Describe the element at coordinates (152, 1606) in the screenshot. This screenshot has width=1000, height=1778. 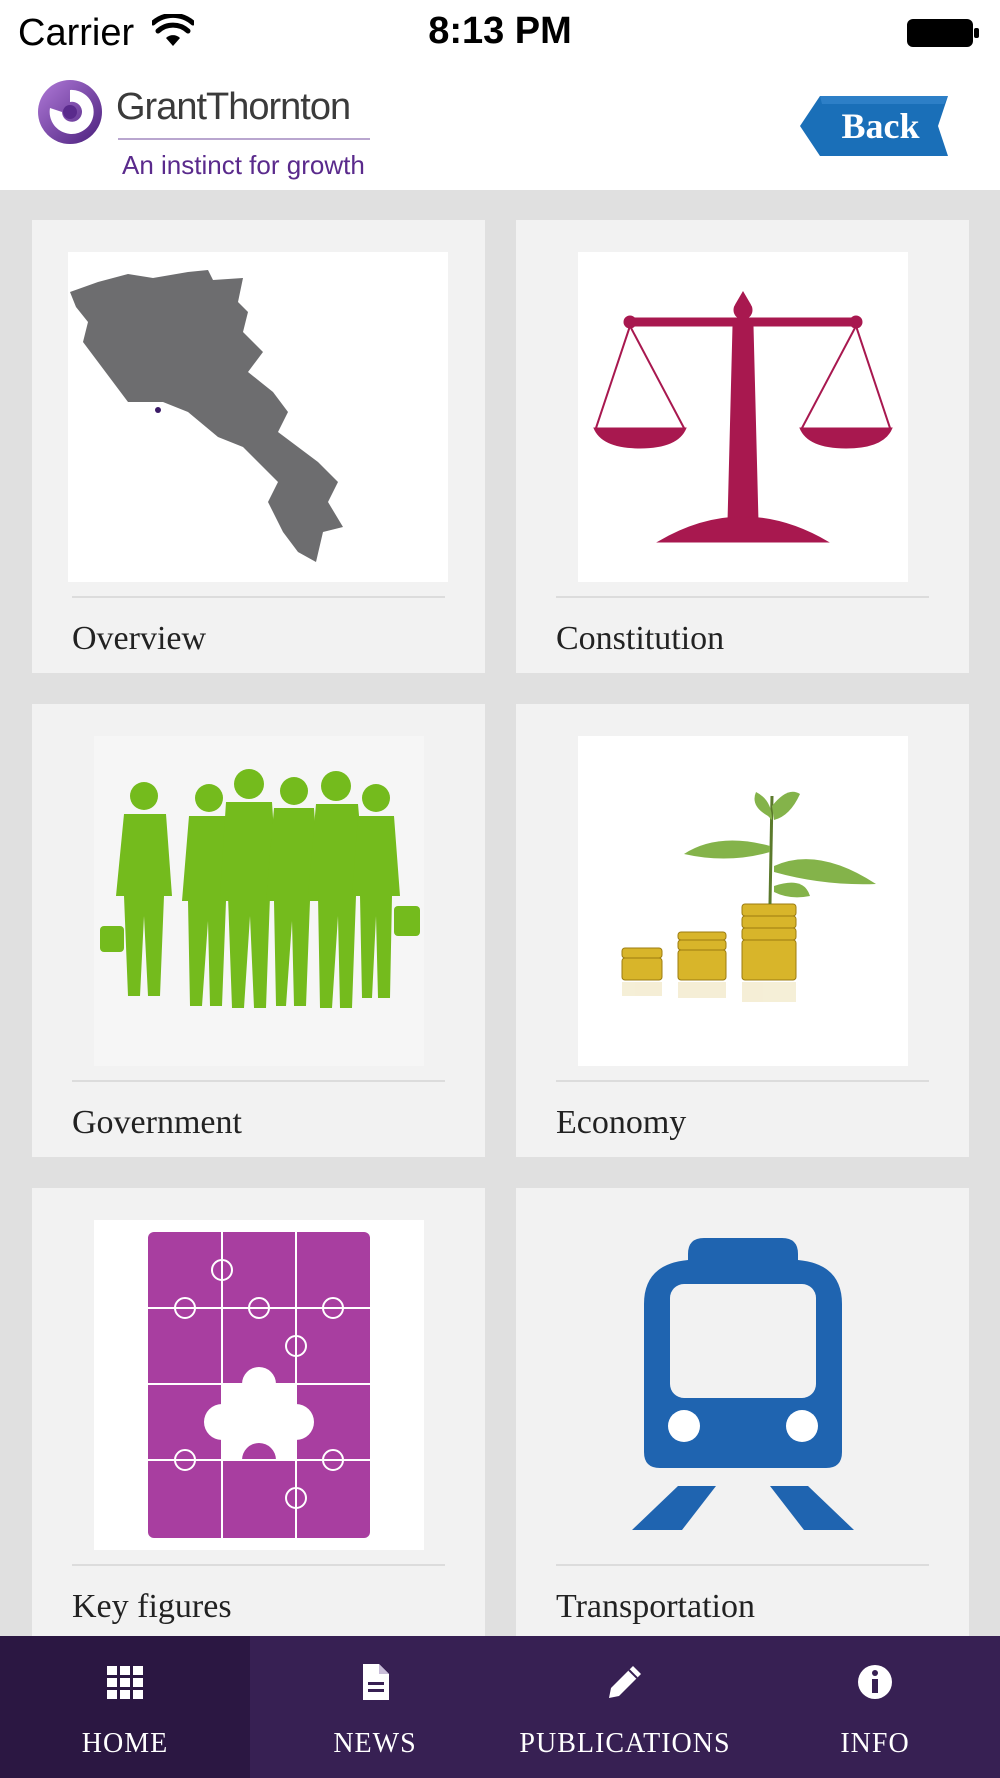
I see `card-label: Key figures` at that location.